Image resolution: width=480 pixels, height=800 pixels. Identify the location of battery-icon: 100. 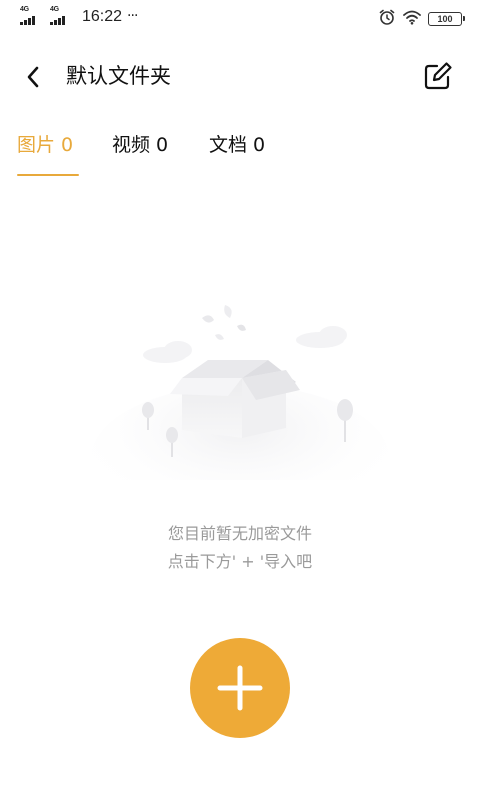
(446, 19).